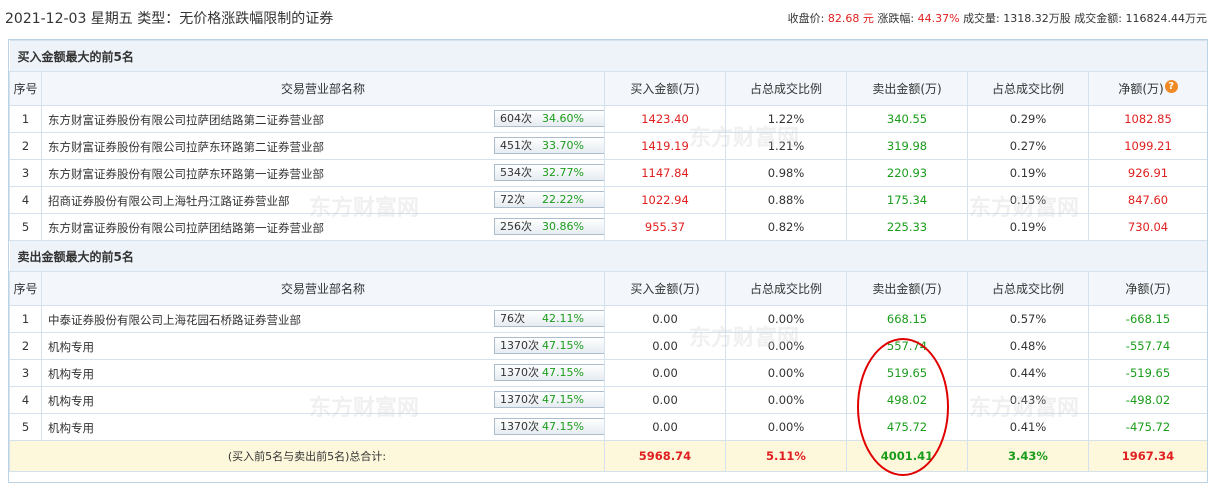  I want to click on col-header-sell: 卖出金额(万), so click(907, 288).